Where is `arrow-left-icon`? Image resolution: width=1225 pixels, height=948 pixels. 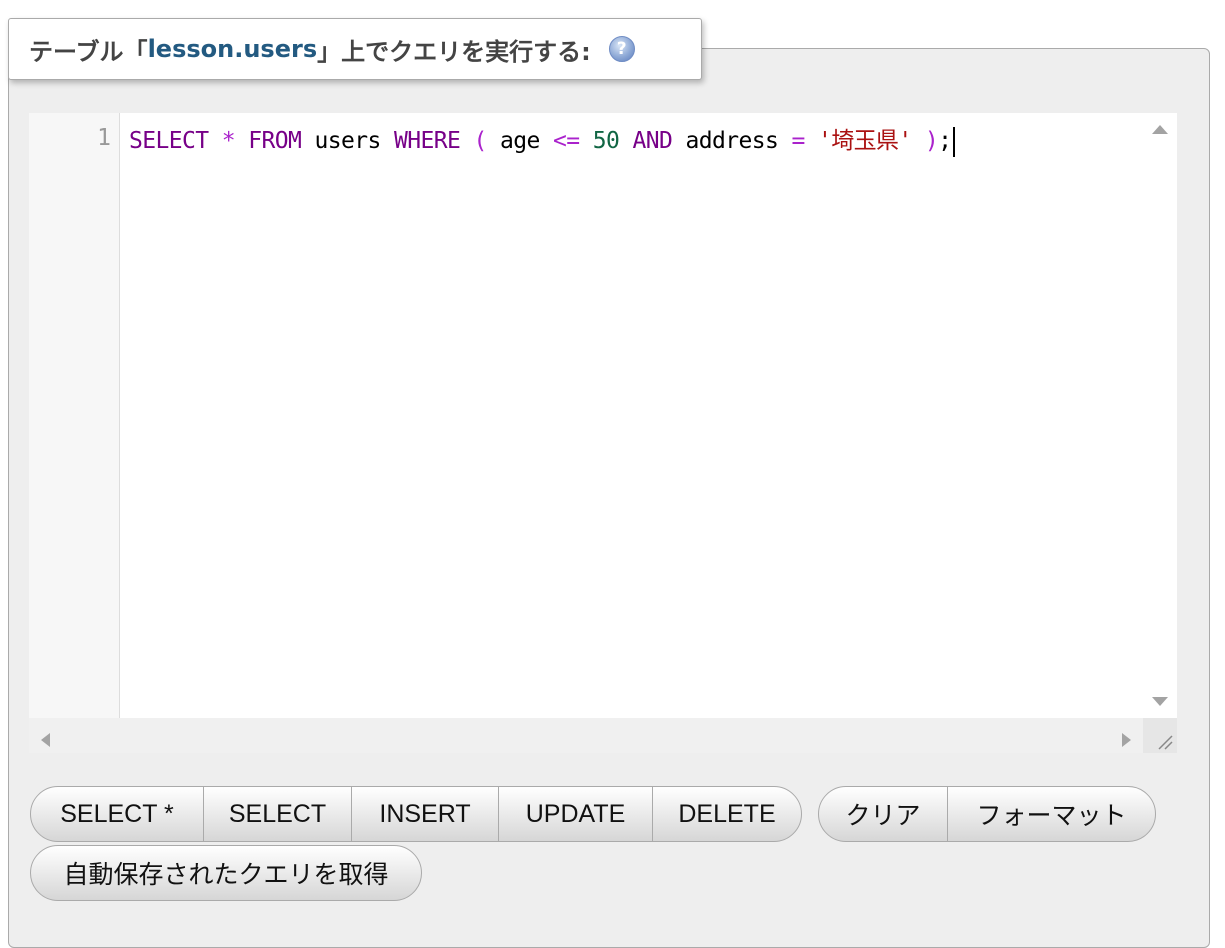 arrow-left-icon is located at coordinates (45, 740).